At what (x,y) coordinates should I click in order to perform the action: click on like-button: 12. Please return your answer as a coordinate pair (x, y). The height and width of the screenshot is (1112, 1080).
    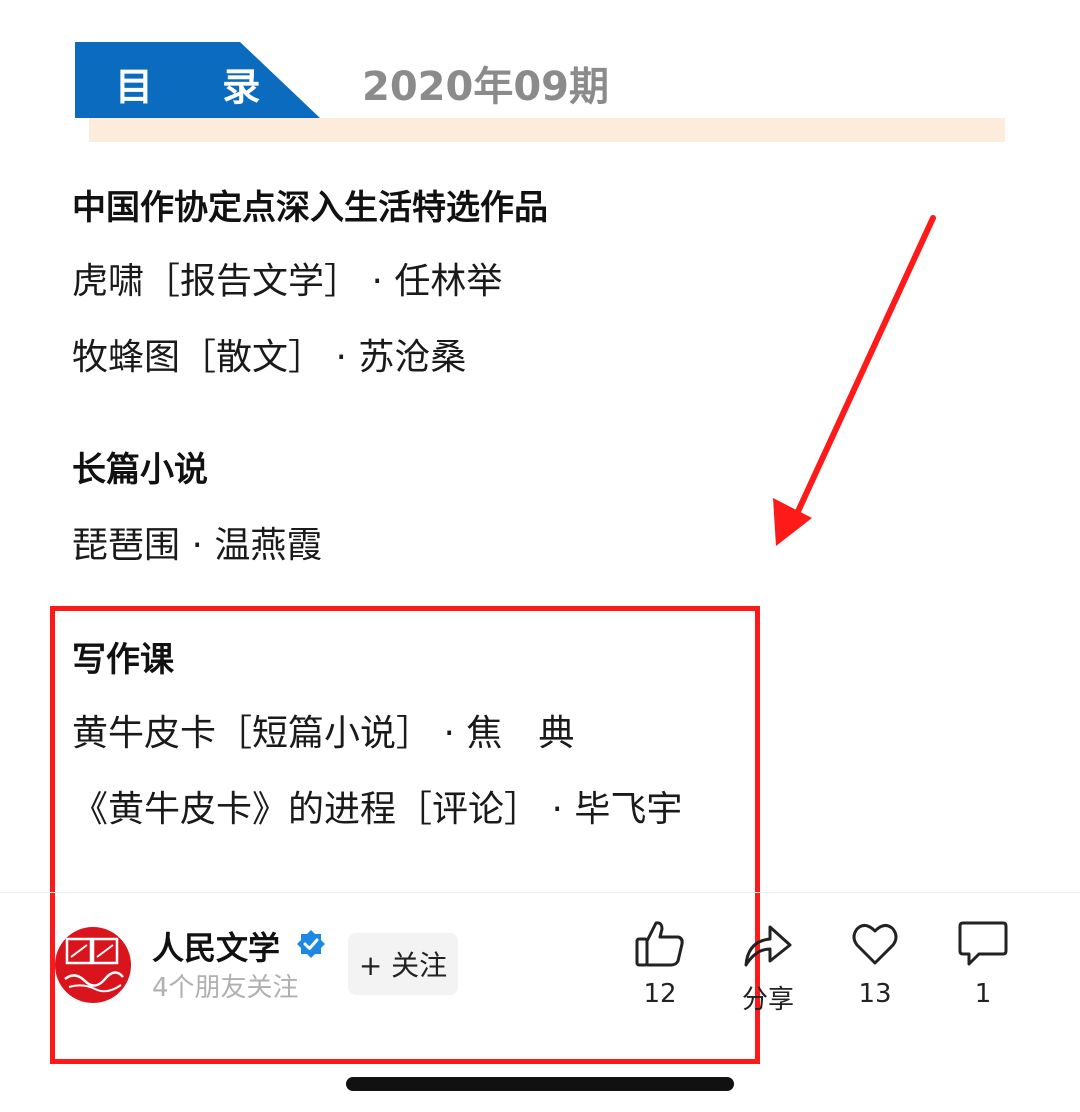
    Looking at the image, I should click on (660, 964).